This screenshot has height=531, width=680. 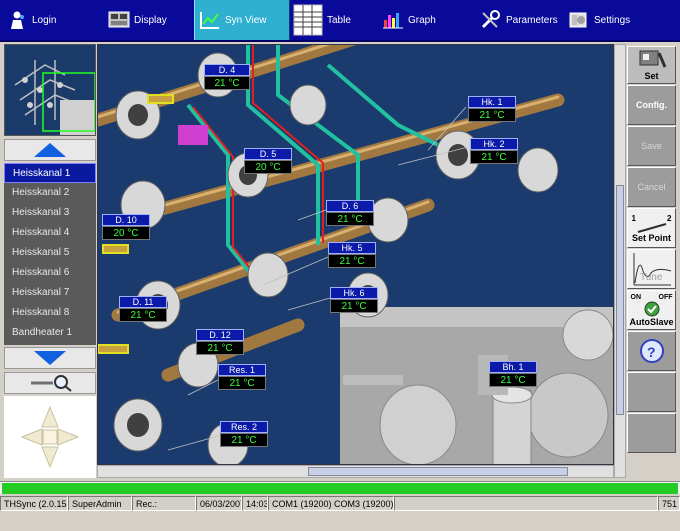 What do you see at coordinates (494, 151) in the screenshot?
I see `zone-tag-hk2: Hk. 2 21 °C` at bounding box center [494, 151].